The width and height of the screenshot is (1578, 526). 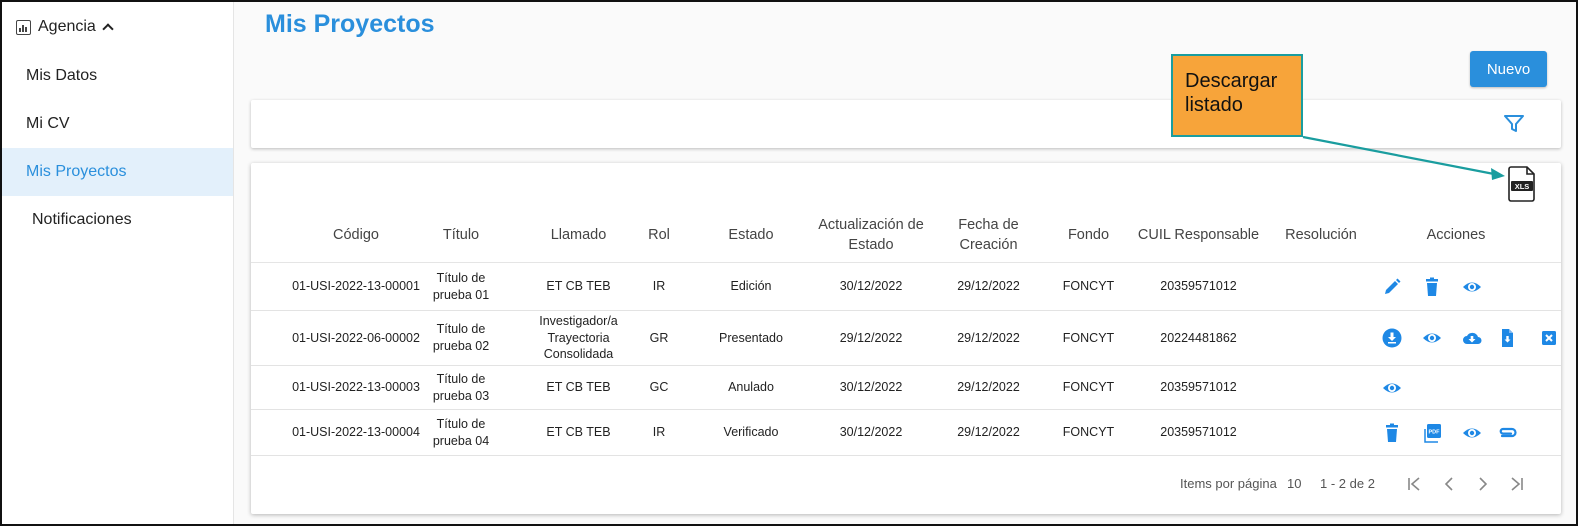 I want to click on callout-arrow, so click(x=1403, y=157).